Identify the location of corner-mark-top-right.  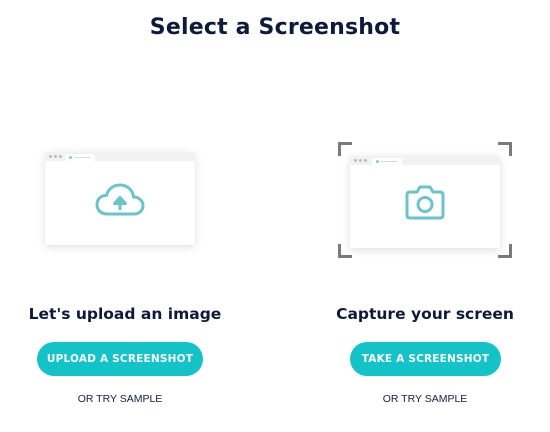
(505, 149).